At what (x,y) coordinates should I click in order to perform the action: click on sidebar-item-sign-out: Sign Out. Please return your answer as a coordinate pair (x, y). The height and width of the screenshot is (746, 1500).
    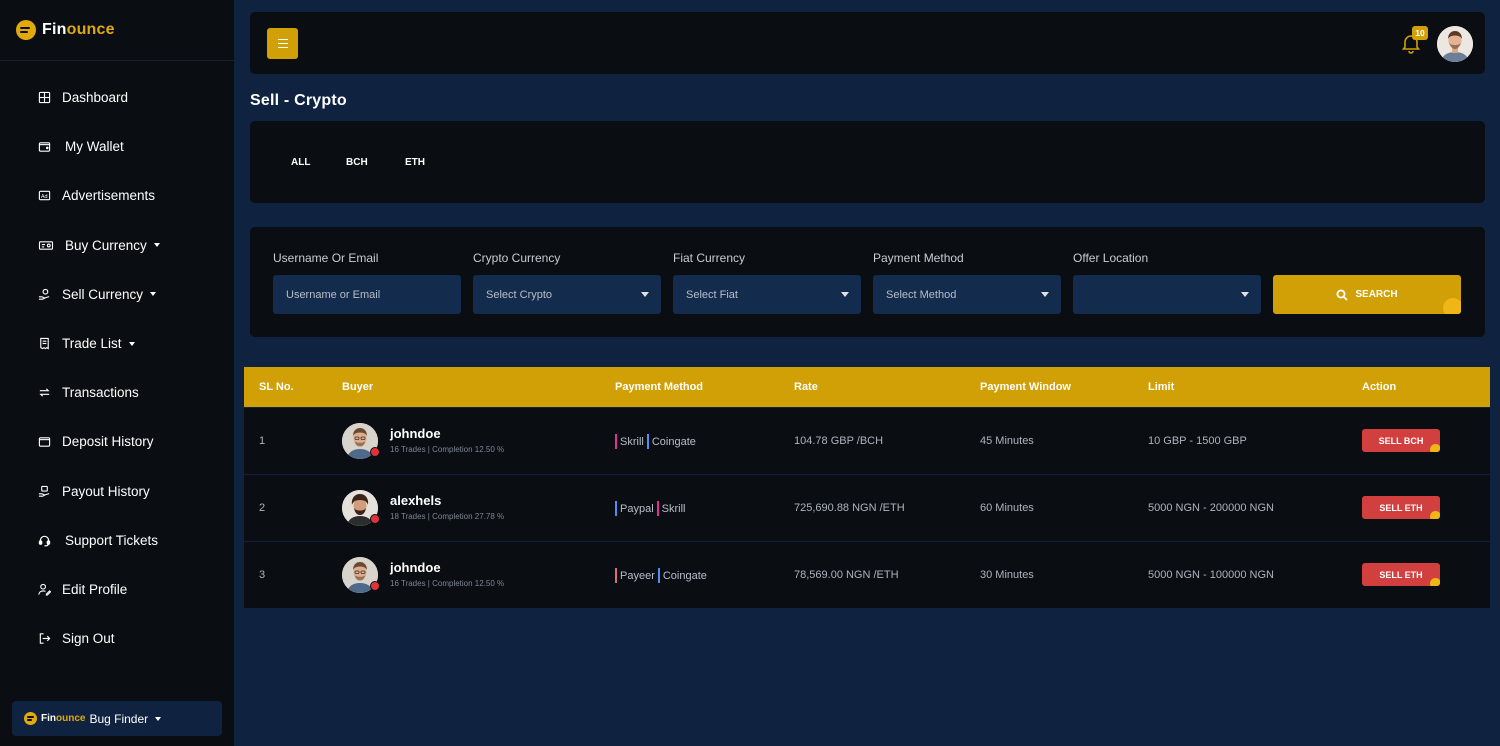
    Looking at the image, I should click on (117, 638).